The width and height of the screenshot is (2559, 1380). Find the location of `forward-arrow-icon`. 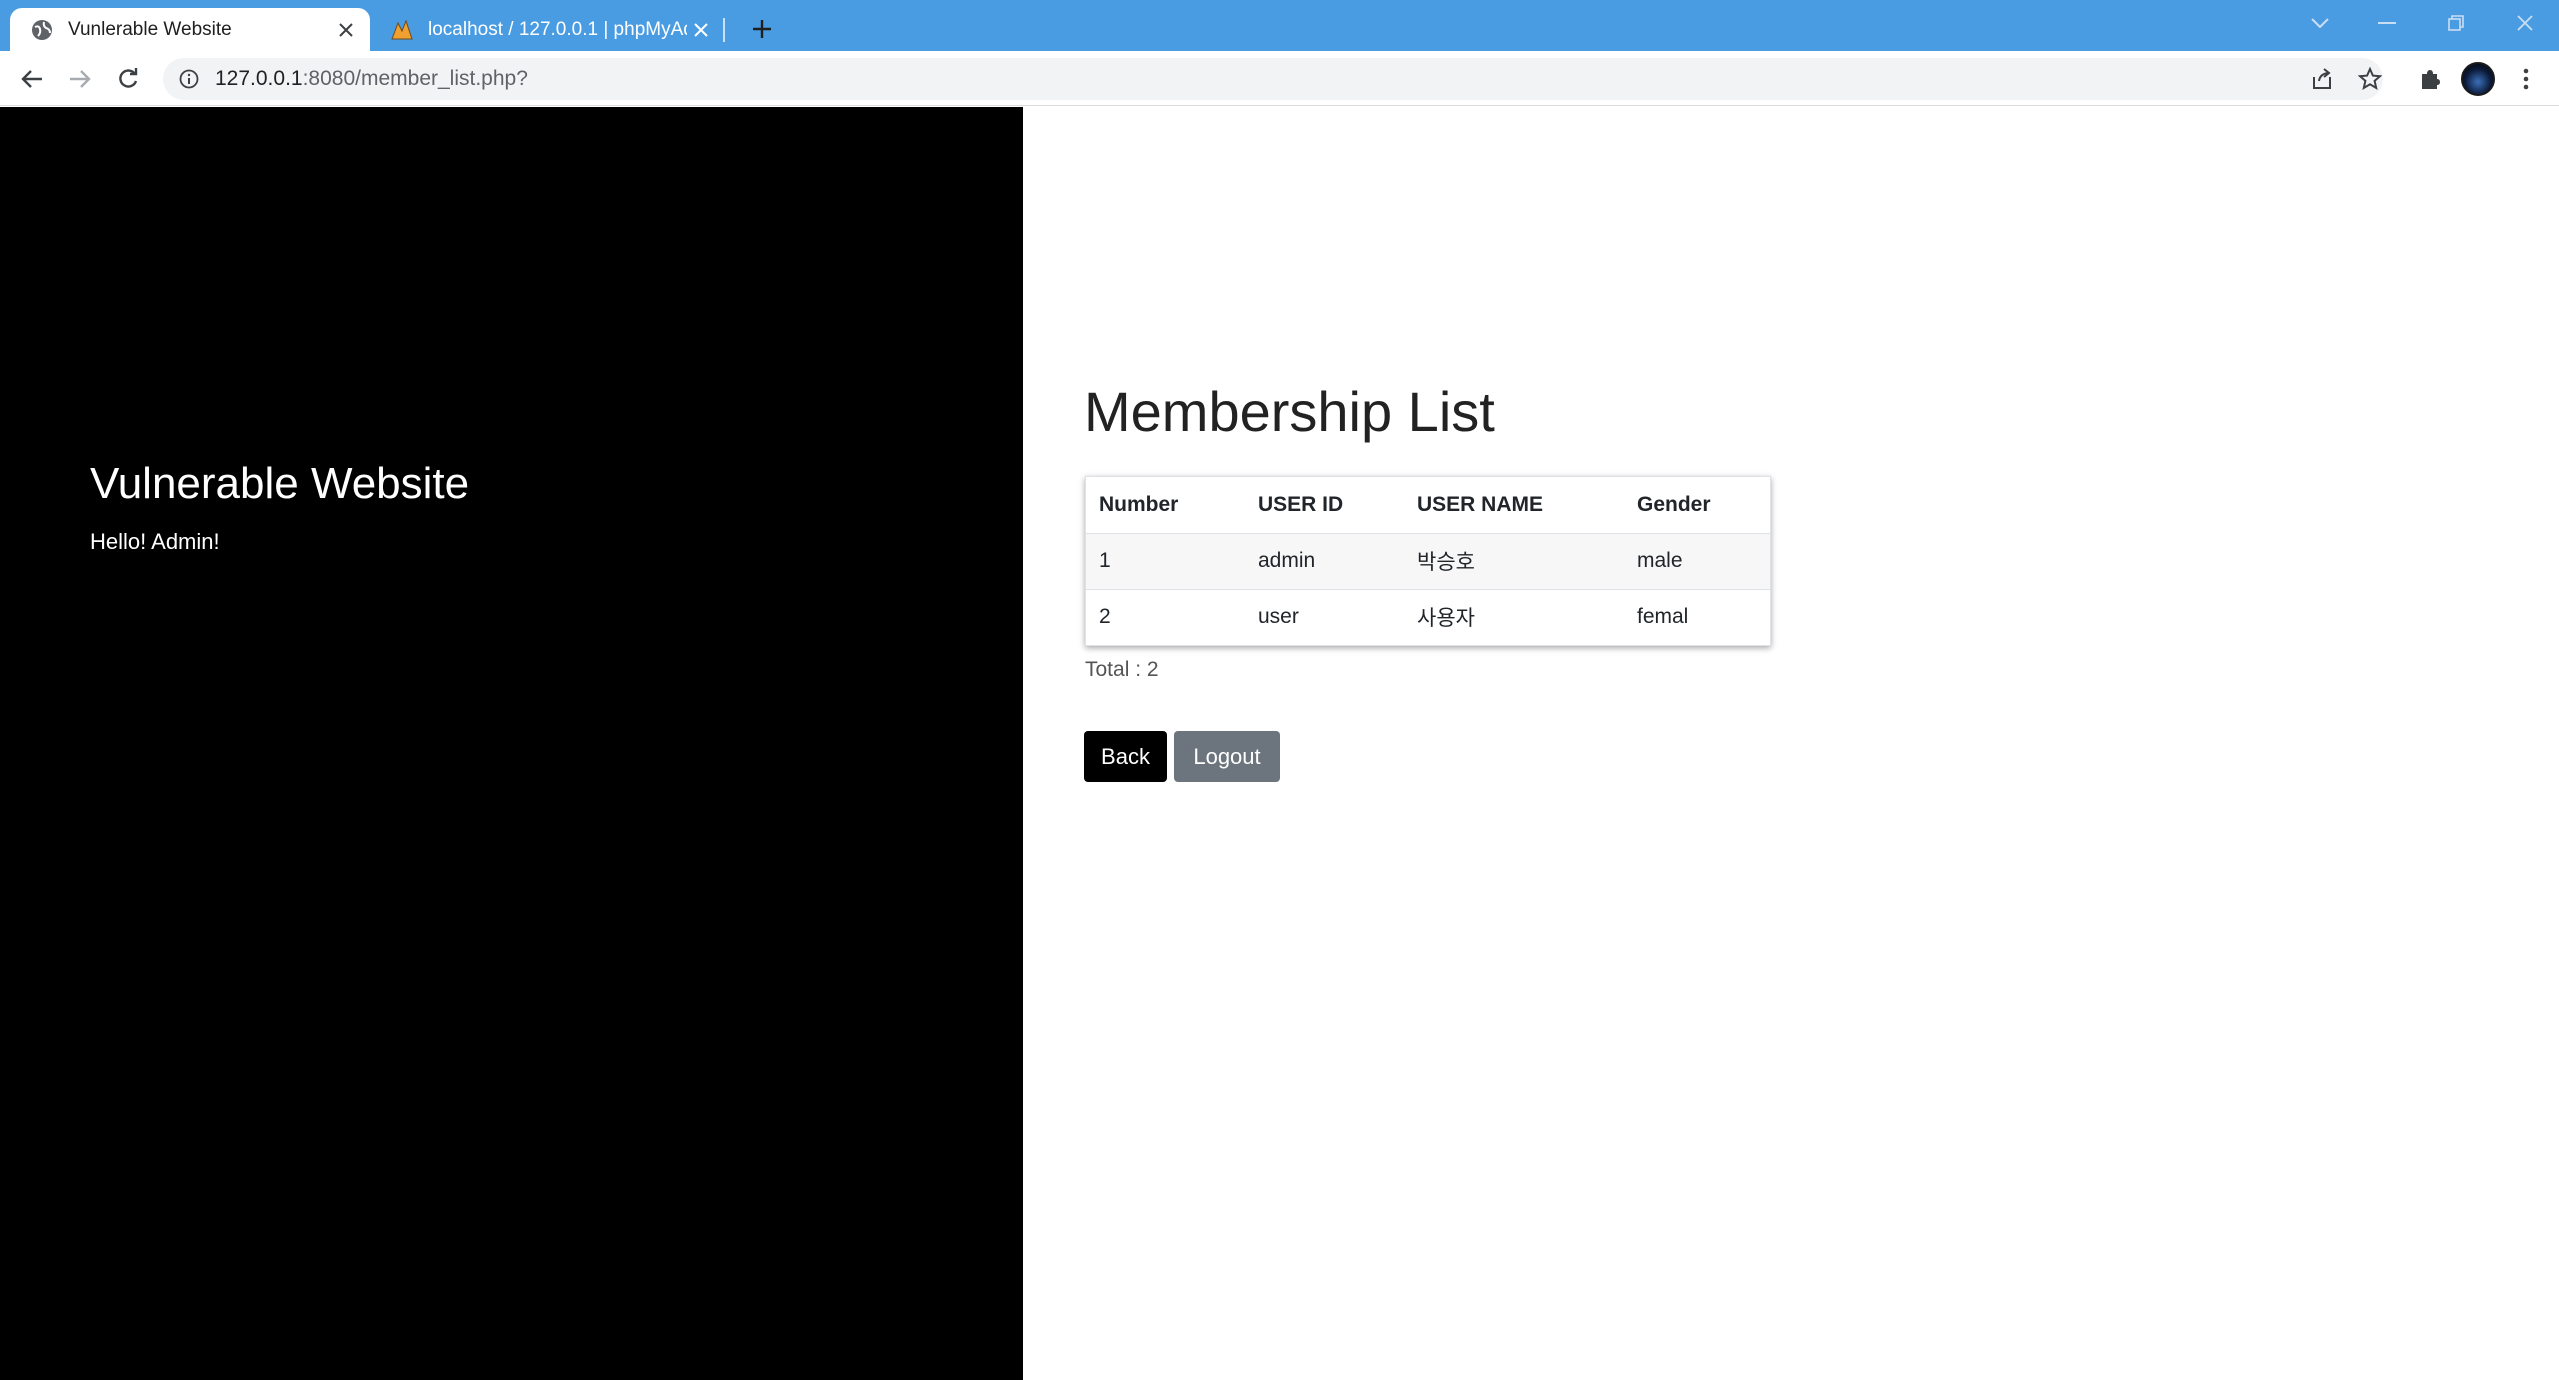

forward-arrow-icon is located at coordinates (80, 79).